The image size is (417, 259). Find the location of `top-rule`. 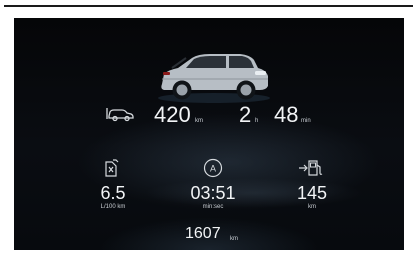

top-rule is located at coordinates (208, 6).